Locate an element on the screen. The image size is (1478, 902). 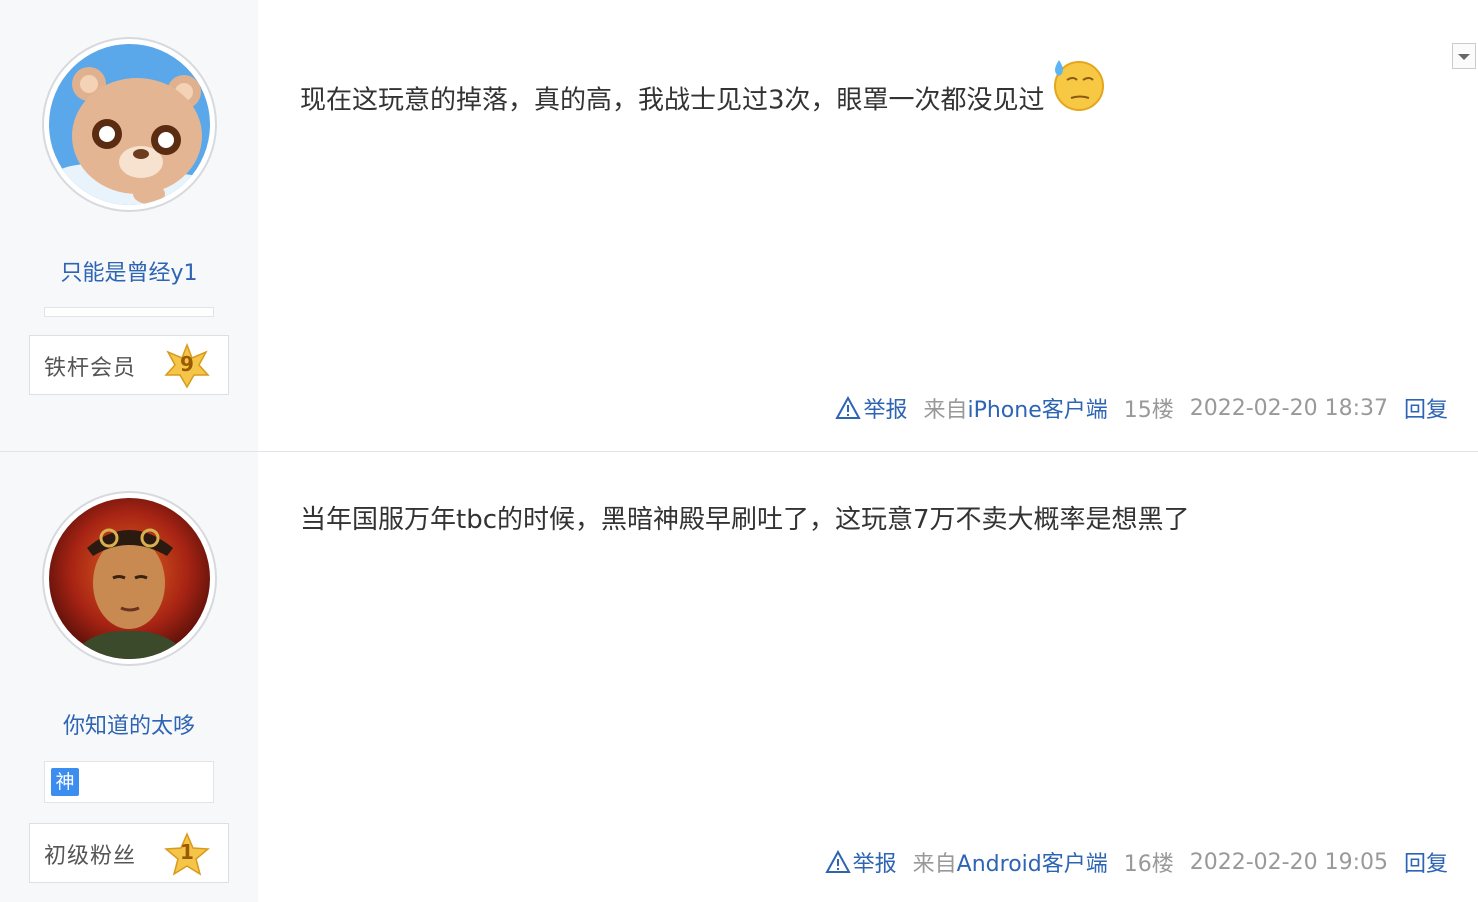
level-name: 初级粉丝 is located at coordinates (90, 856).